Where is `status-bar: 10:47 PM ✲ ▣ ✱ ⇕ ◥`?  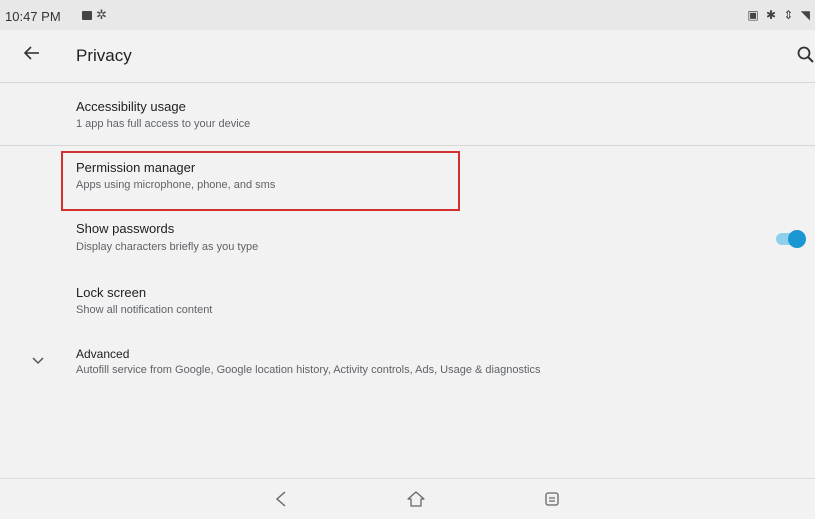 status-bar: 10:47 PM ✲ ▣ ✱ ⇕ ◥ is located at coordinates (407, 15).